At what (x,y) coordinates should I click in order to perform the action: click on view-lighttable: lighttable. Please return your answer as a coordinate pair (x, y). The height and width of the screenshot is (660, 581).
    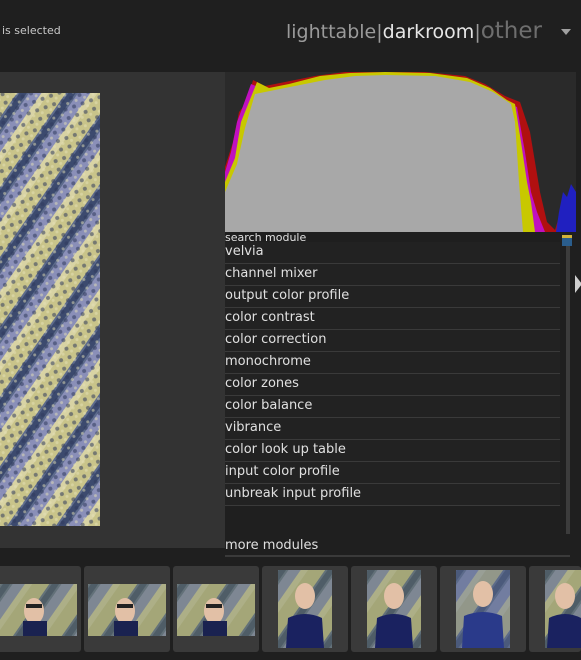
    Looking at the image, I should click on (331, 32).